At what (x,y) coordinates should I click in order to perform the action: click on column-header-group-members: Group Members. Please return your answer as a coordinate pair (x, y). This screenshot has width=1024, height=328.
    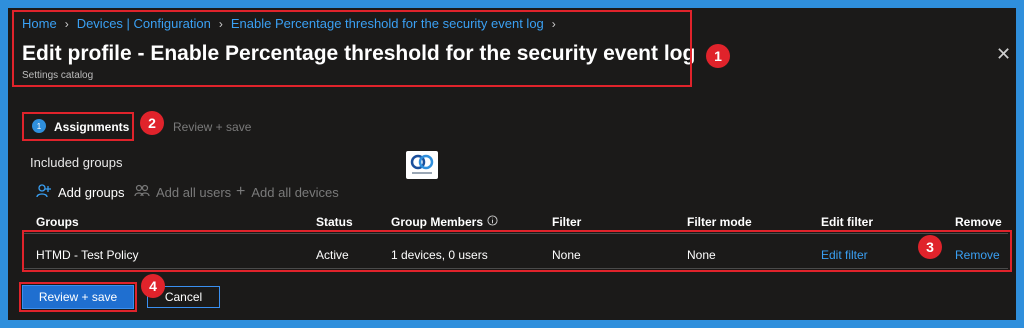
    Looking at the image, I should click on (444, 222).